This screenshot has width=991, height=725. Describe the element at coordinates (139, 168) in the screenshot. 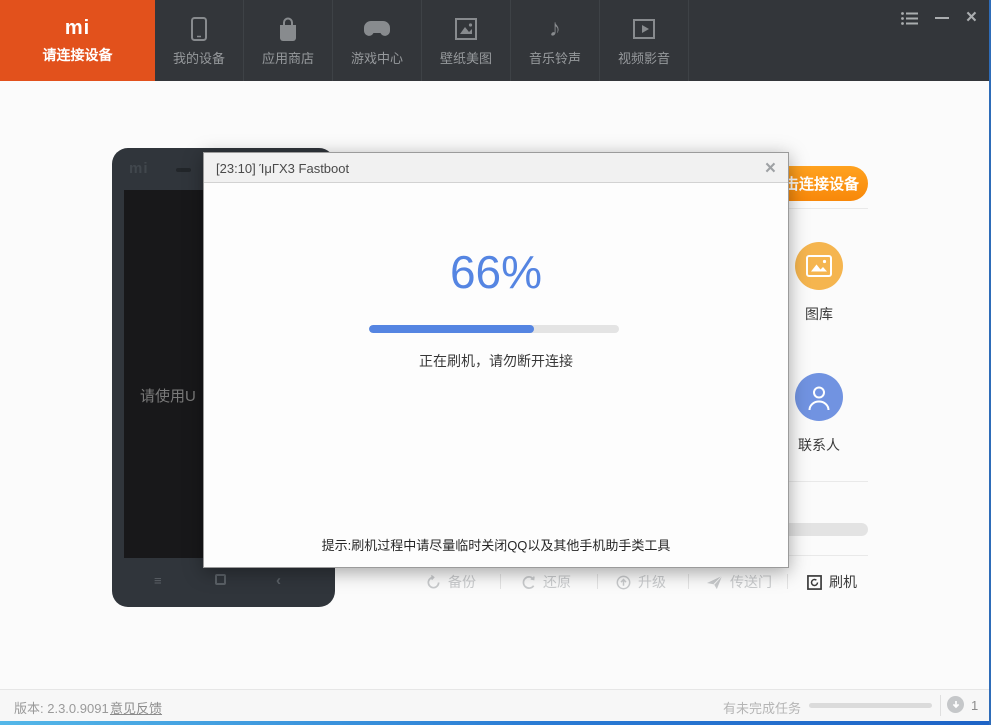

I see `phone-mi-logo: mi` at that location.